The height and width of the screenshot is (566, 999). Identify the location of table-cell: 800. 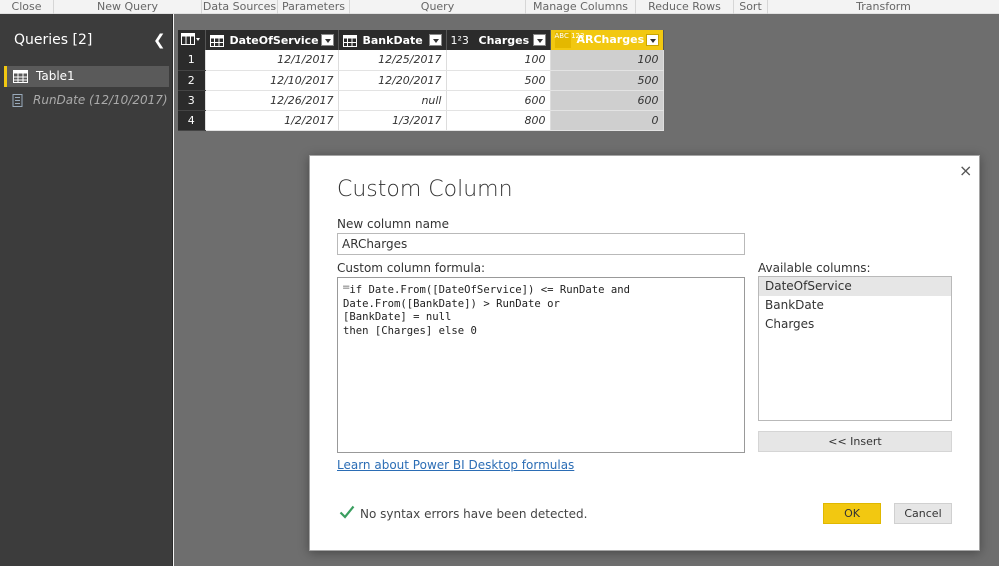
(498, 120).